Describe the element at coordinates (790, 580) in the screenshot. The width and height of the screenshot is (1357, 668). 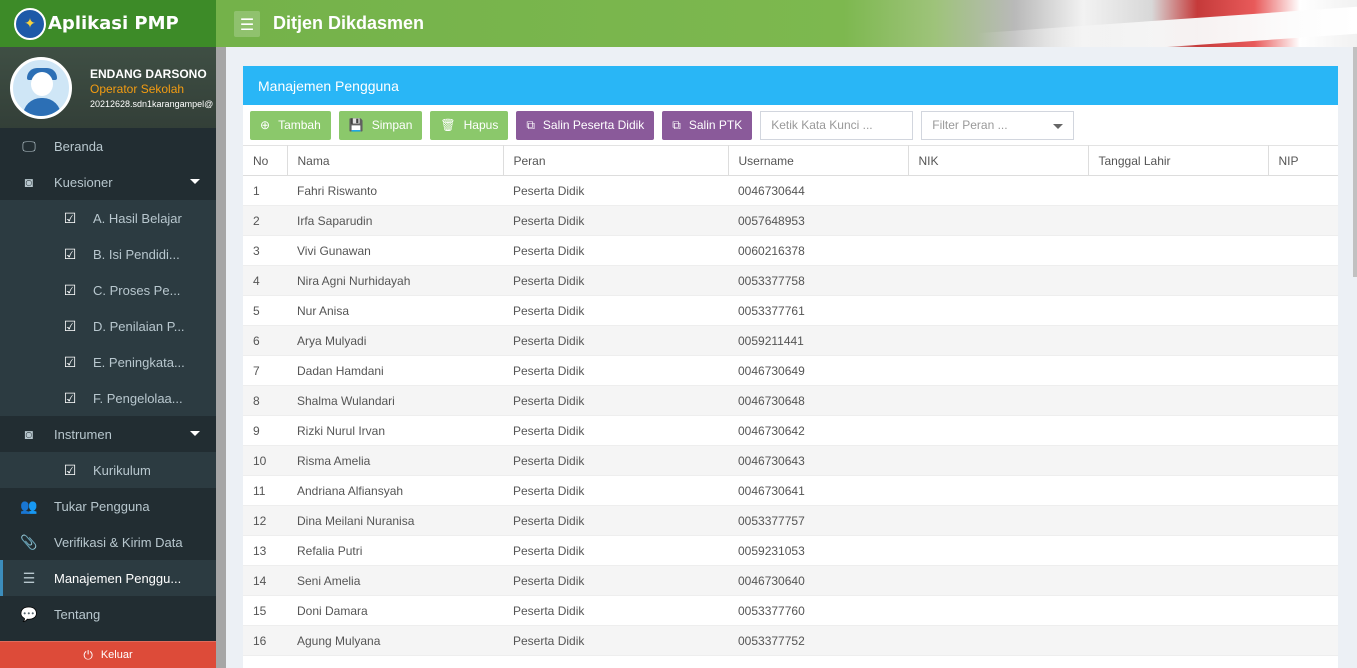
I see `table-row: 14 Seni Amelia Peserta Didik 0046730640` at that location.